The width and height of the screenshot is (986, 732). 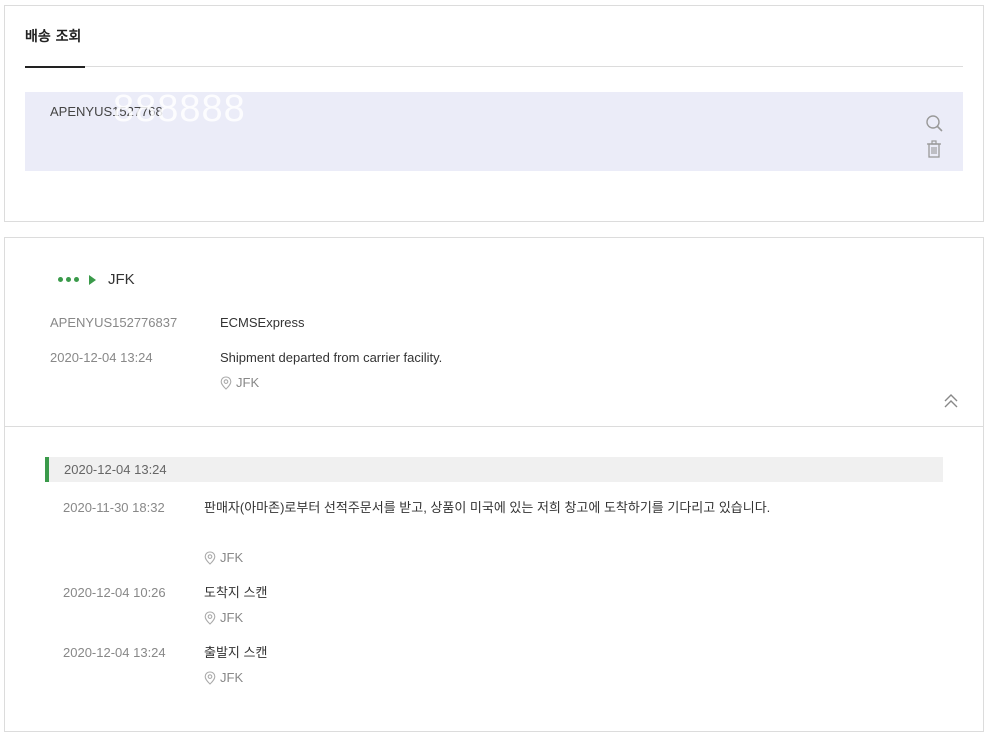 I want to click on trash-icon, so click(x=934, y=149).